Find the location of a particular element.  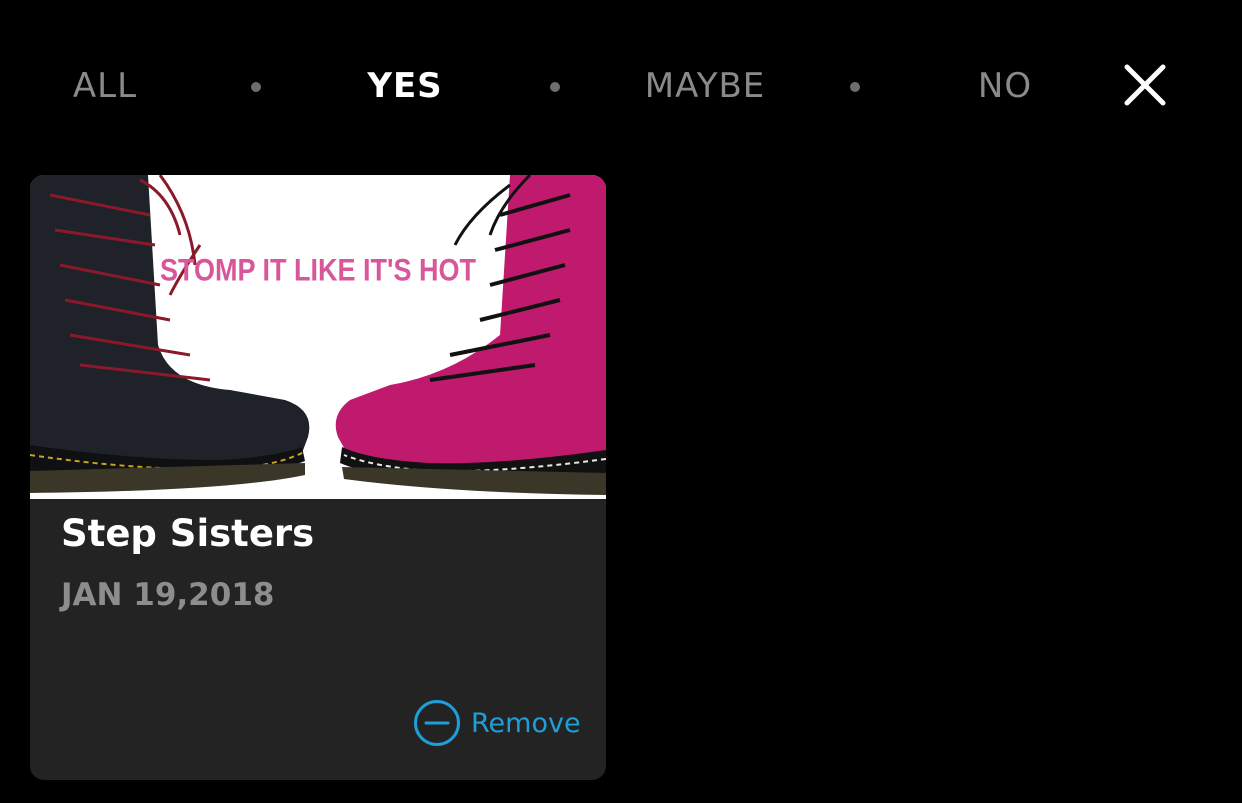

promo-text: STOMP IT LIKE IT'S HOT is located at coordinates (318, 270).